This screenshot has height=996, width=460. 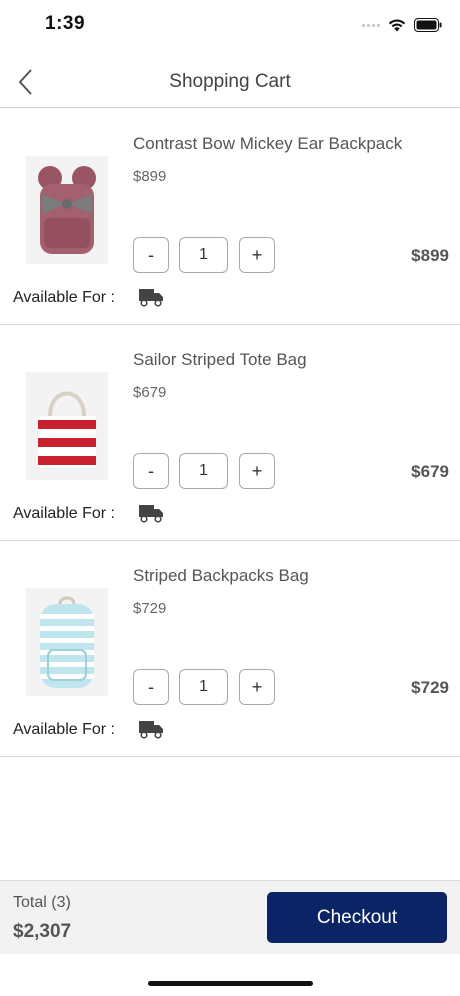 I want to click on status-icons, so click(x=402, y=25).